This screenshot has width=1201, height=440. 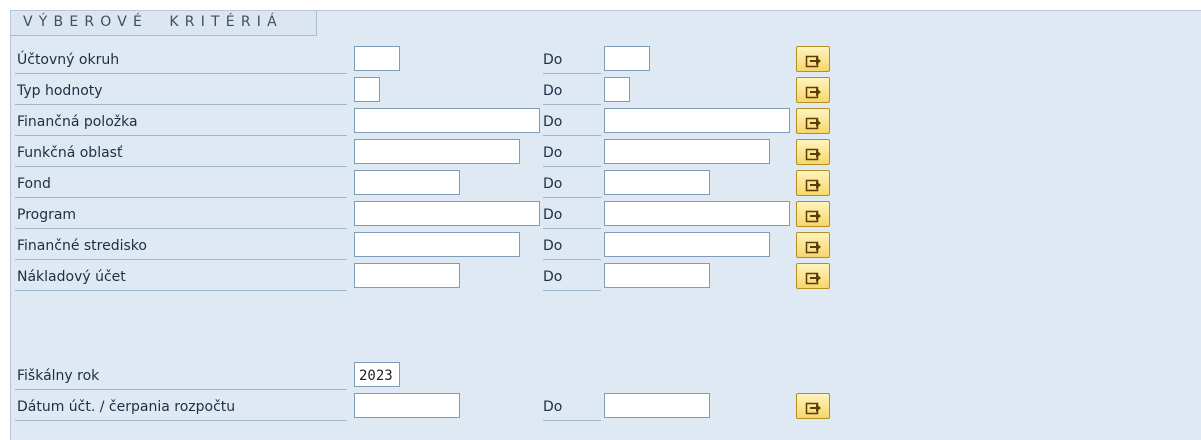 What do you see at coordinates (153, 22) in the screenshot?
I see `section-title: VÝBEROVÉ KRITÉRIÁ` at bounding box center [153, 22].